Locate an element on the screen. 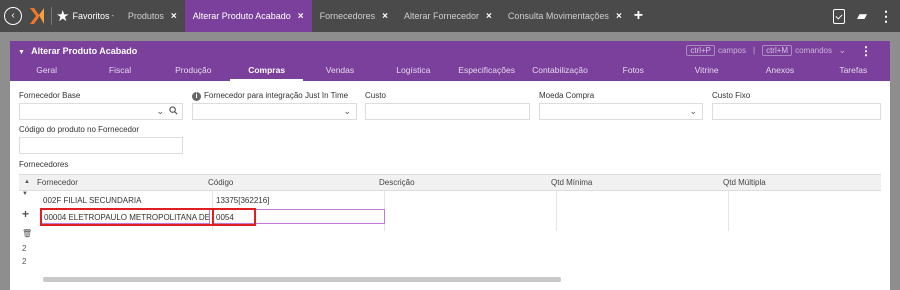  panel-more-icon: ⋮ is located at coordinates (866, 51).